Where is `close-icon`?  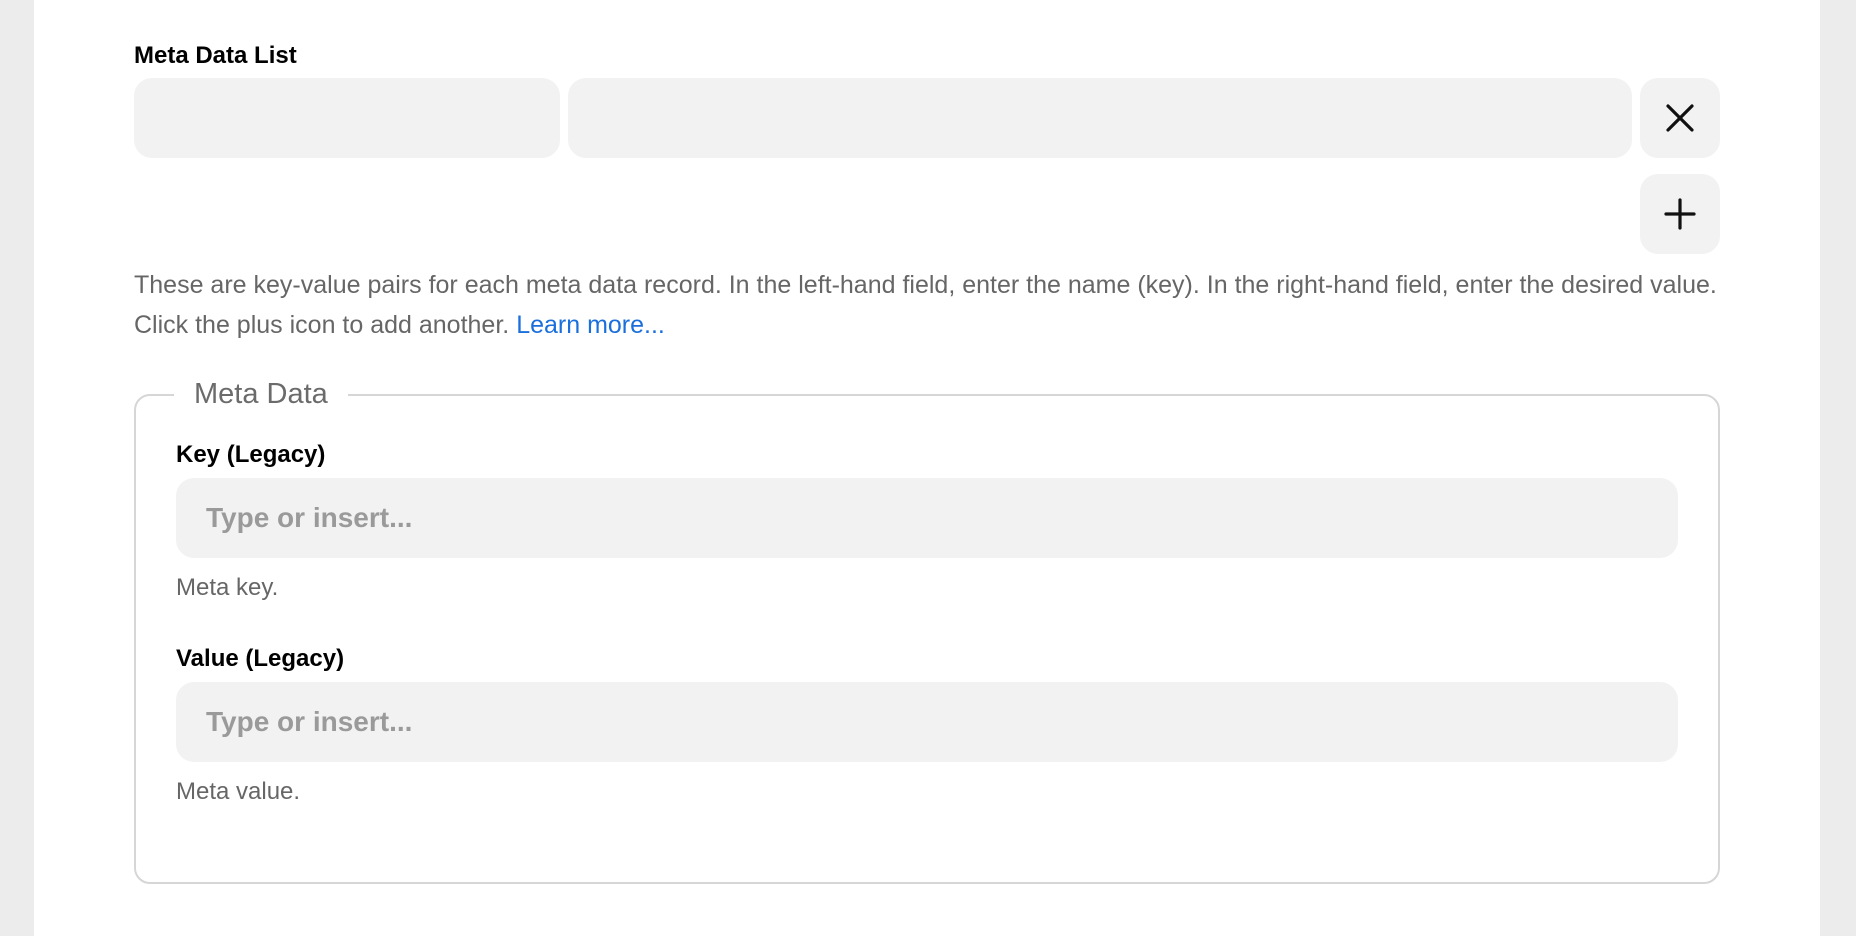
close-icon is located at coordinates (1680, 118).